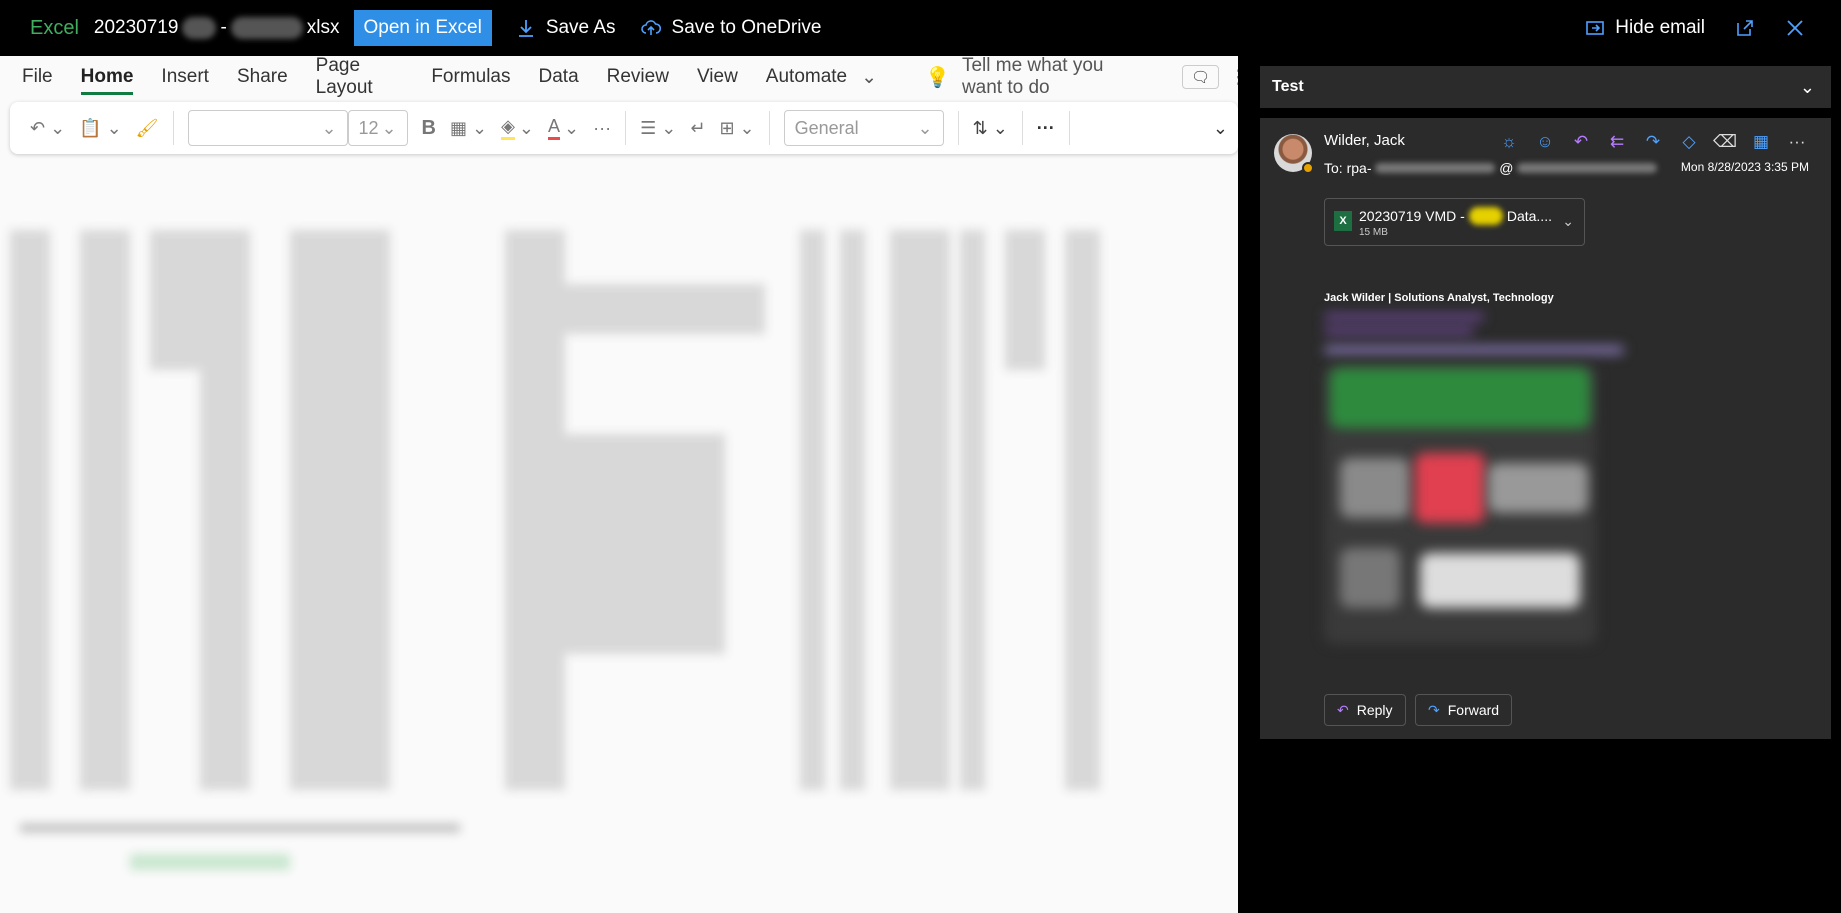 This screenshot has width=1841, height=913. Describe the element at coordinates (1795, 28) in the screenshot. I see `close-icon` at that location.